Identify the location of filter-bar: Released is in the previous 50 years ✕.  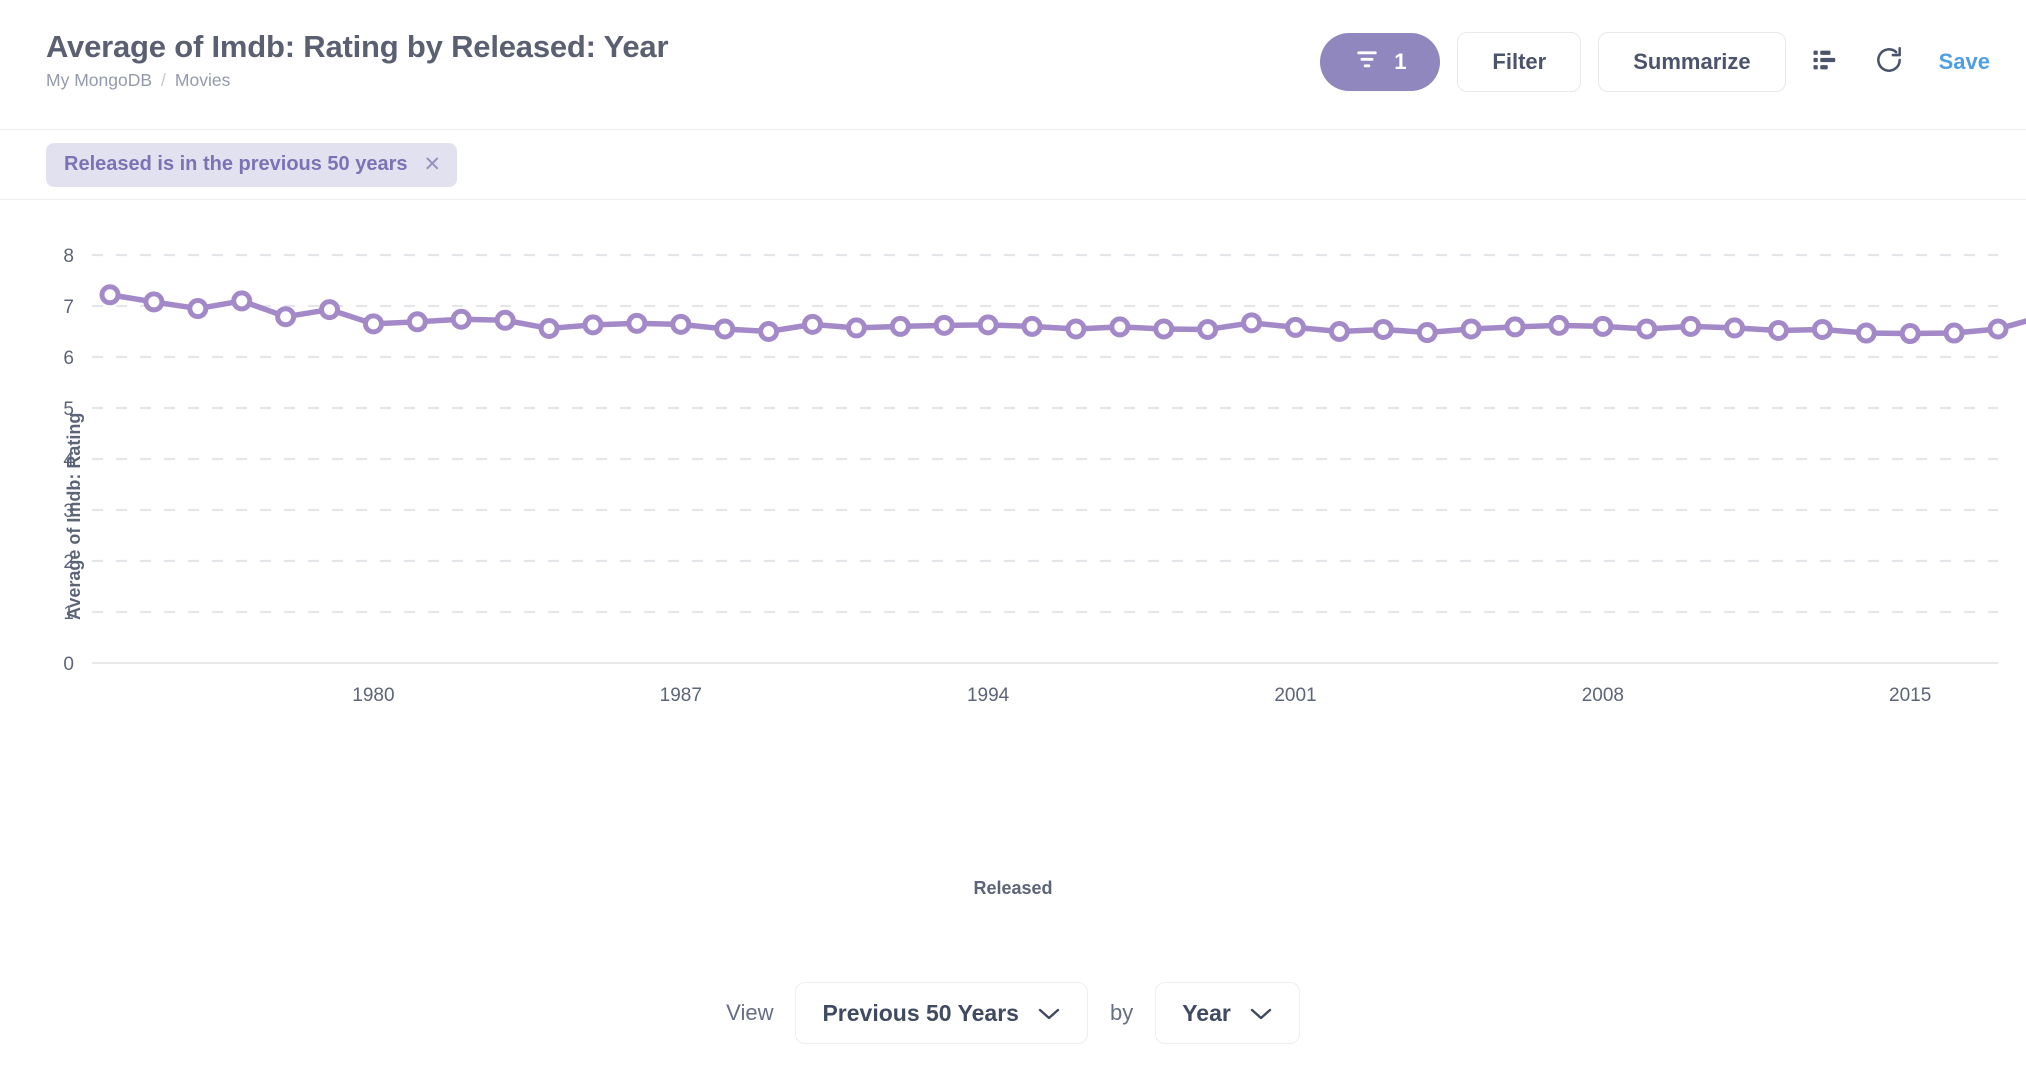
(1013, 165).